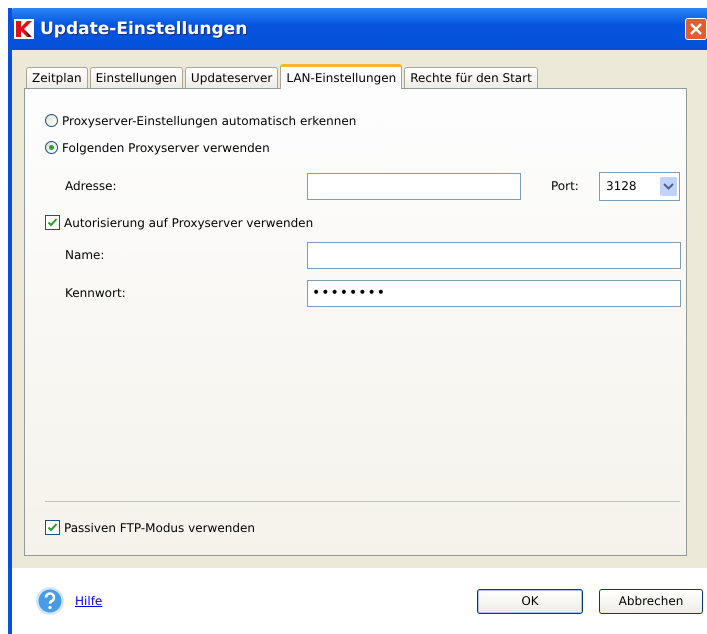  Describe the element at coordinates (668, 186) in the screenshot. I see `chevron-down-icon` at that location.